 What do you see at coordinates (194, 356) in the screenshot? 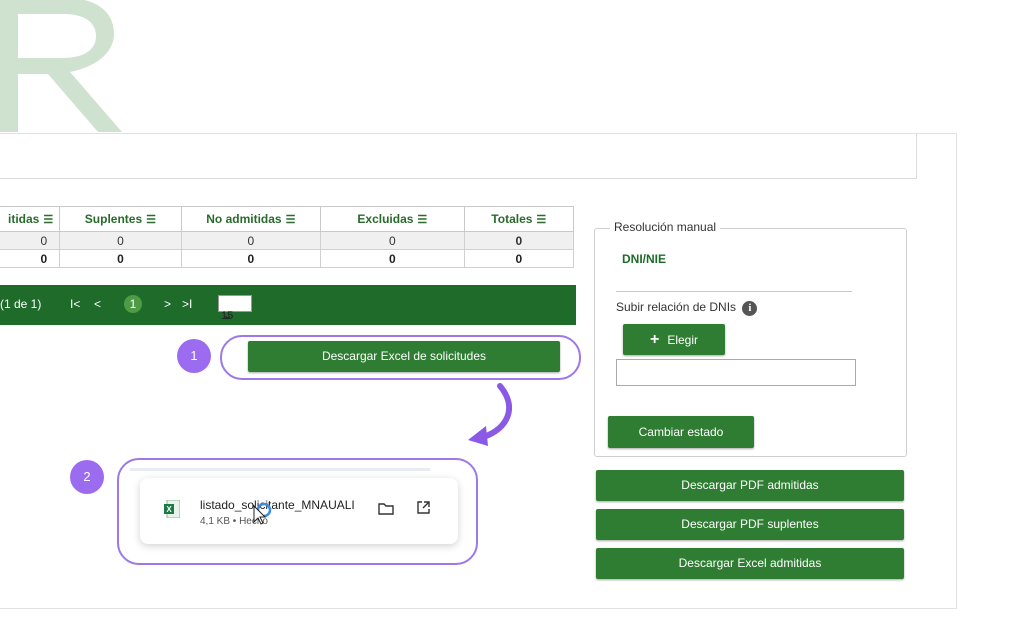
I see `step-badge-1: 1` at bounding box center [194, 356].